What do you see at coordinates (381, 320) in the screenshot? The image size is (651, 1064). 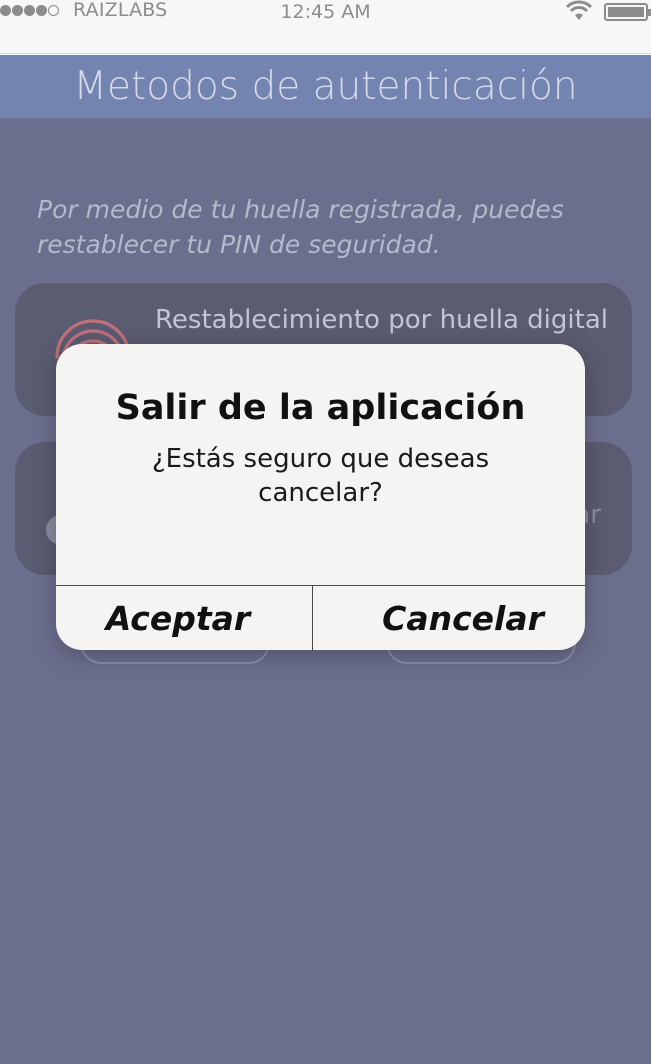 I see `fingerprint-reset-label: Restablecimiento por huella digital` at bounding box center [381, 320].